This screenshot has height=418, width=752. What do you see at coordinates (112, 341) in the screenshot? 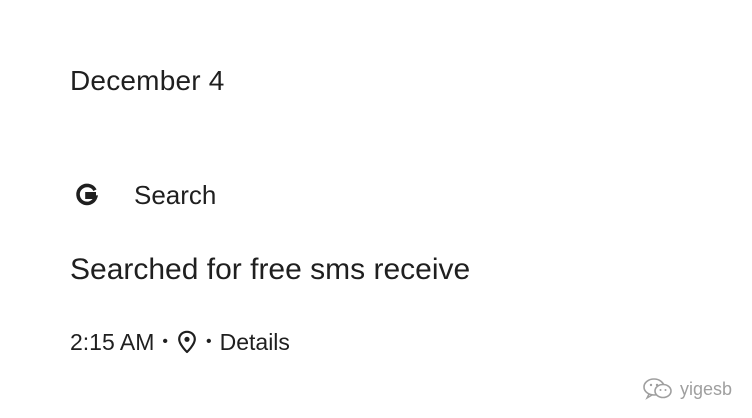
I see `activity-time: 2:15 AM` at bounding box center [112, 341].